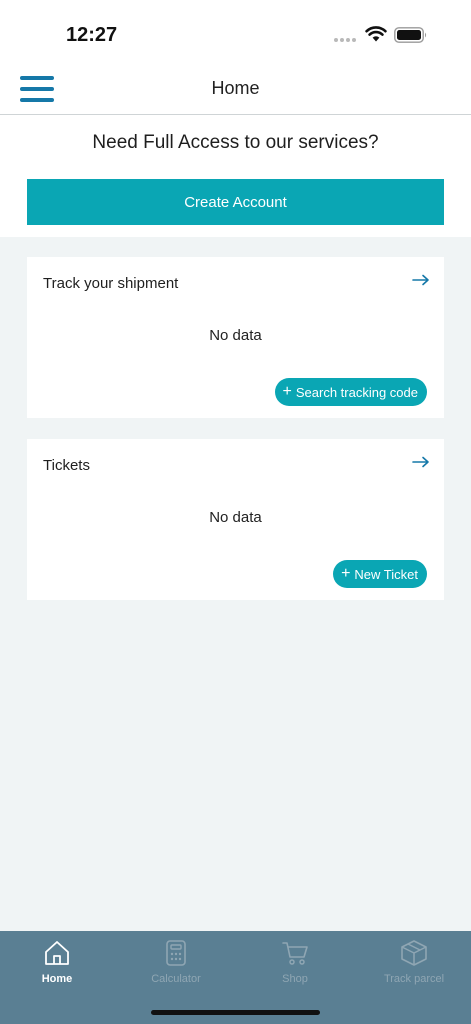 The height and width of the screenshot is (1024, 471). I want to click on search-tracking-code-button: + Search tracking code, so click(350, 392).